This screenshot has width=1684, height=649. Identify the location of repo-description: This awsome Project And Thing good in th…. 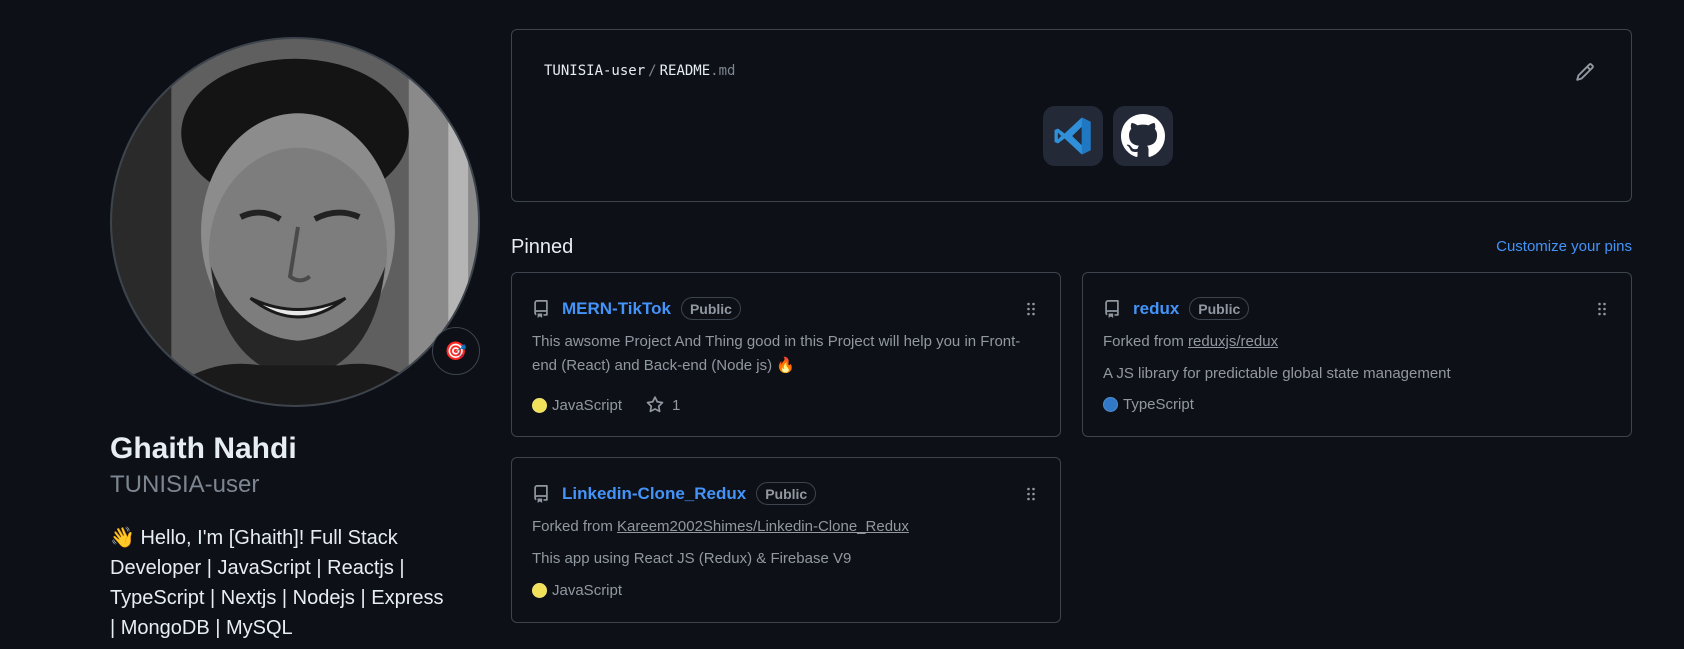
(776, 353).